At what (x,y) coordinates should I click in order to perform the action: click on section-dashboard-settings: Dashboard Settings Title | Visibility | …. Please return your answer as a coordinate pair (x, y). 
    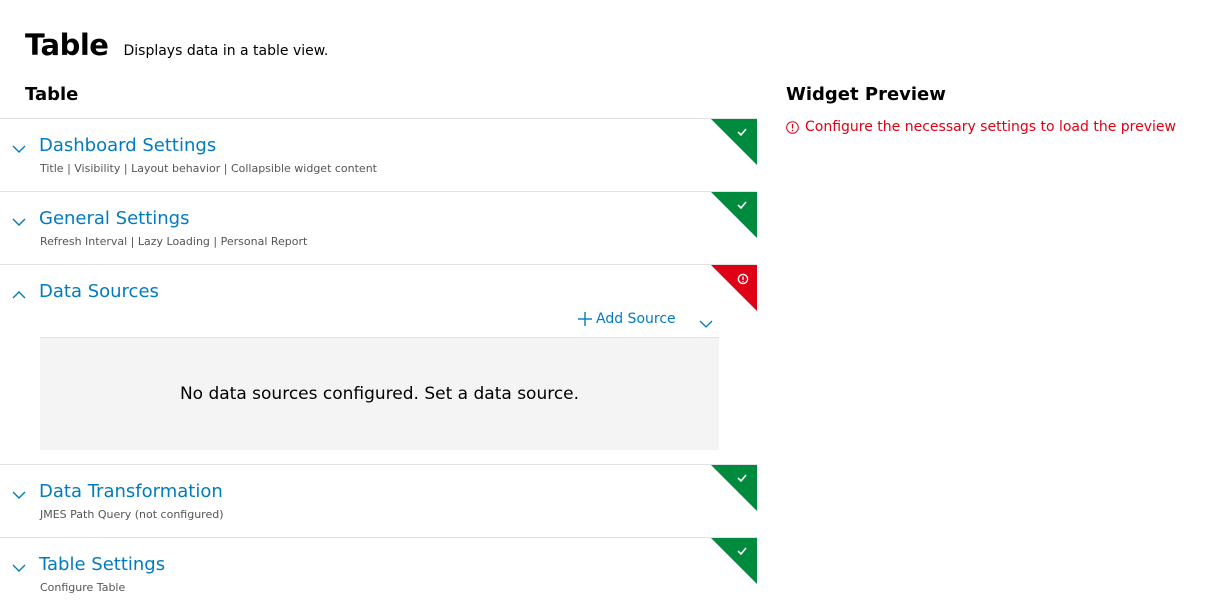
    Looking at the image, I should click on (378, 154).